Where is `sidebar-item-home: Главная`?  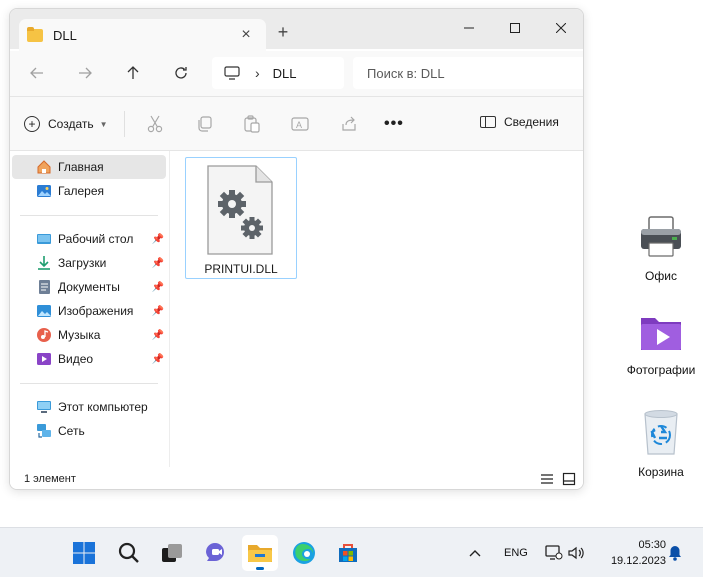 sidebar-item-home: Главная is located at coordinates (89, 167).